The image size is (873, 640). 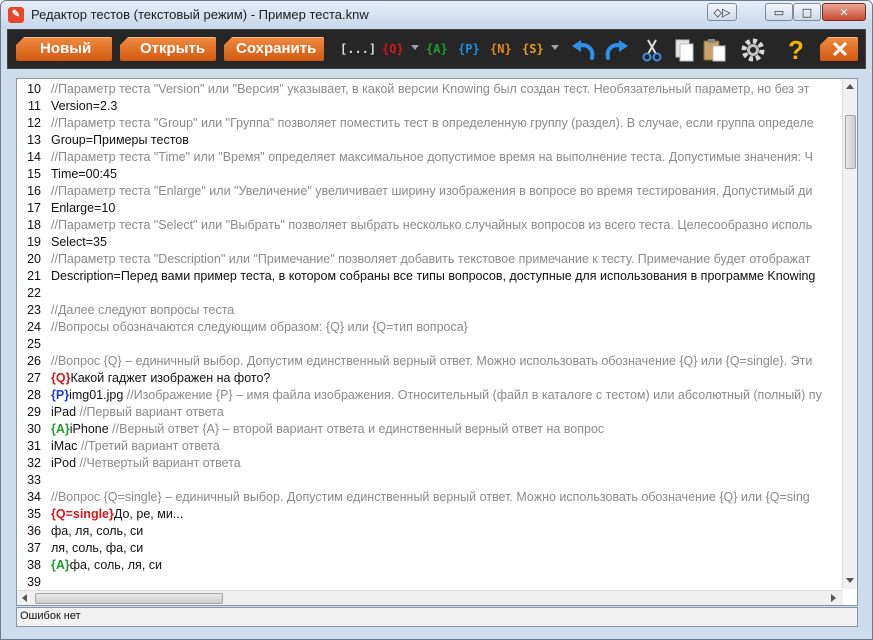 I want to click on editor-line: 36 фа, ля, соль, си, so click(x=430, y=531).